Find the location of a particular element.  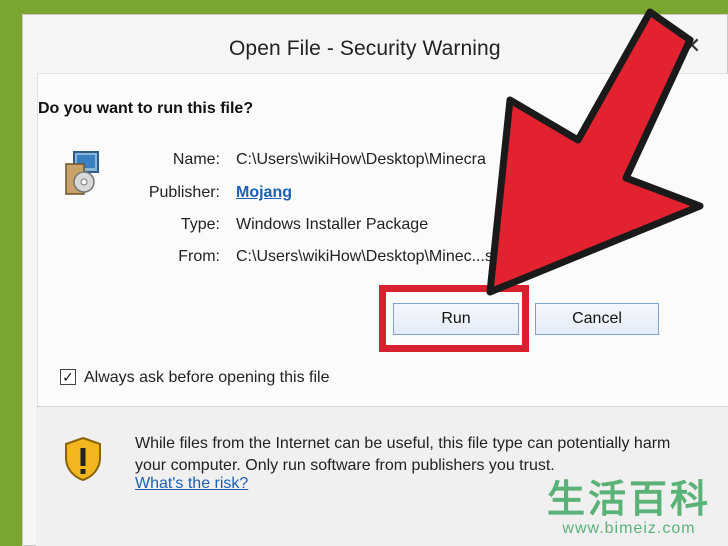

watermark-chars: 生活百科 is located at coordinates (628, 500).